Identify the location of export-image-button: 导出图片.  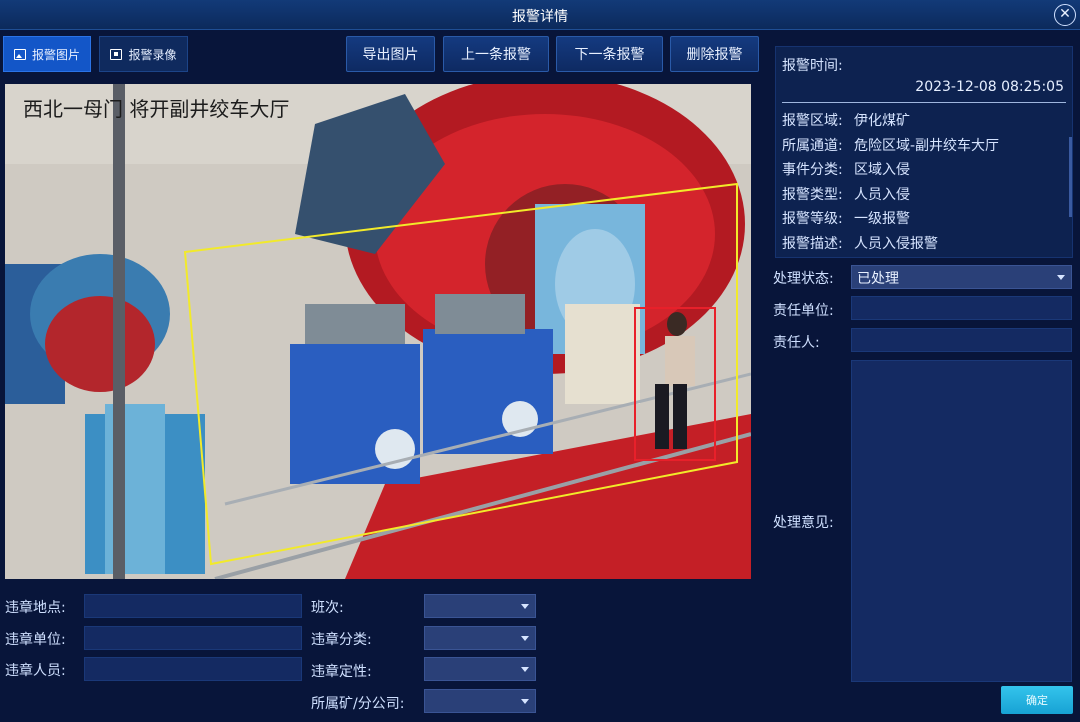
(390, 54).